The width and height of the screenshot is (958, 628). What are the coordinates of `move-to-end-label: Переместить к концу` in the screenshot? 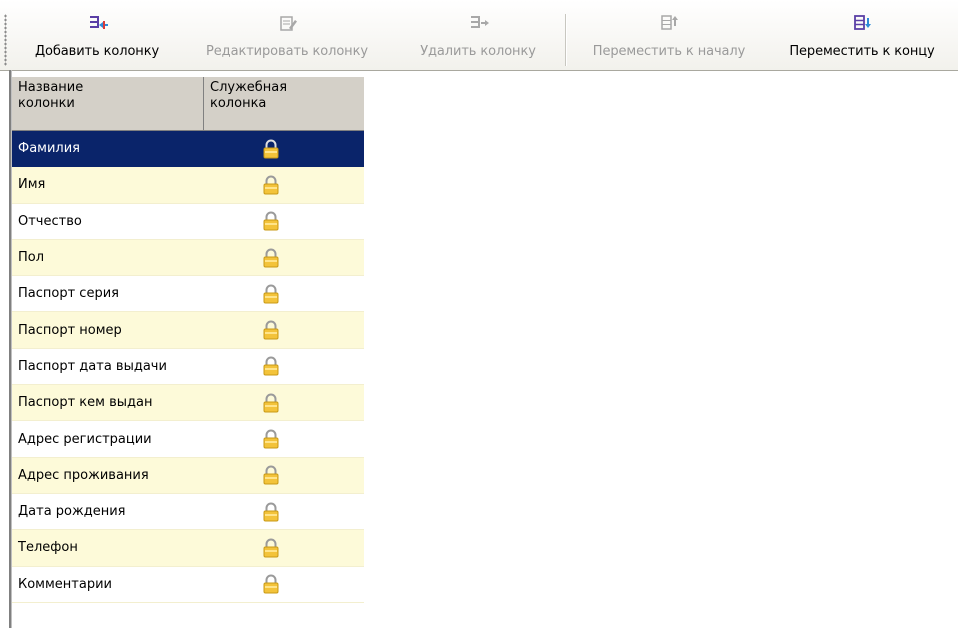 It's located at (862, 51).